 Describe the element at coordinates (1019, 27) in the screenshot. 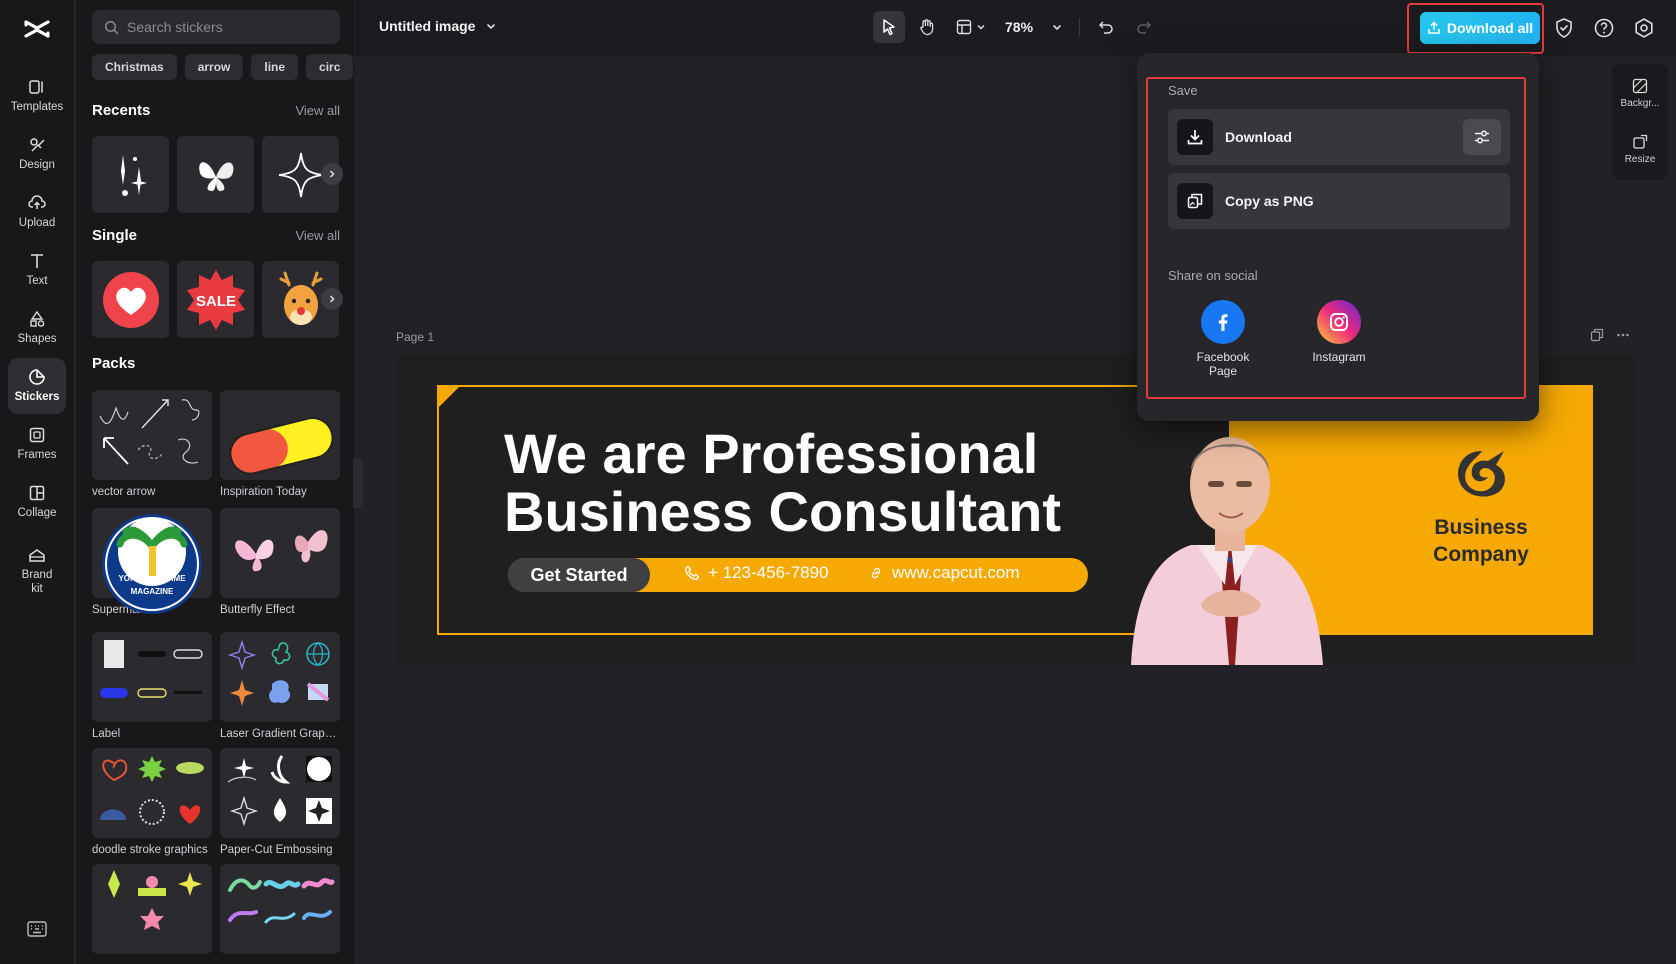

I see `zoom-level: 78%` at that location.